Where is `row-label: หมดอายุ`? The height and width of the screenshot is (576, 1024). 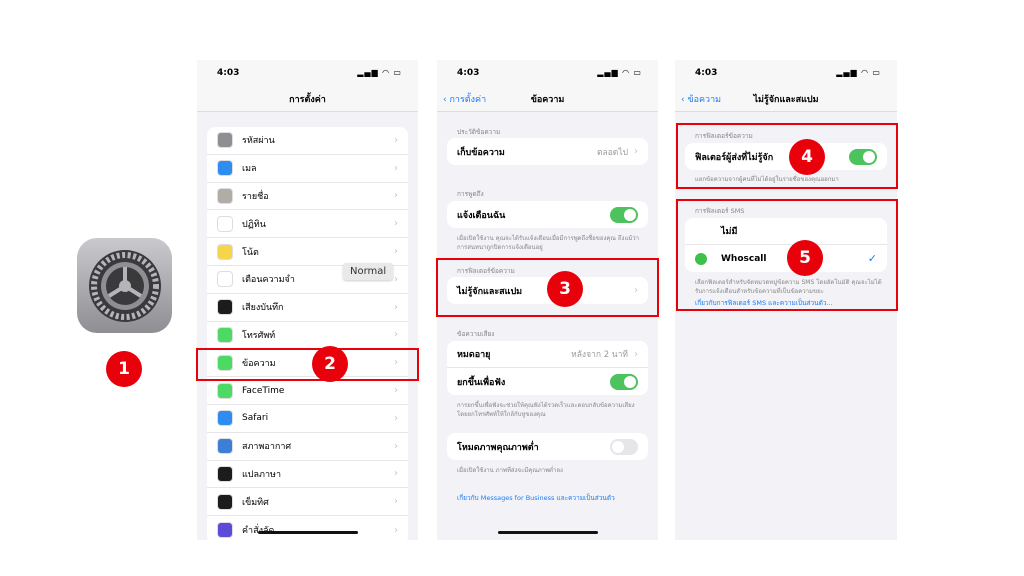
row-label: หมดอายุ is located at coordinates (474, 355).